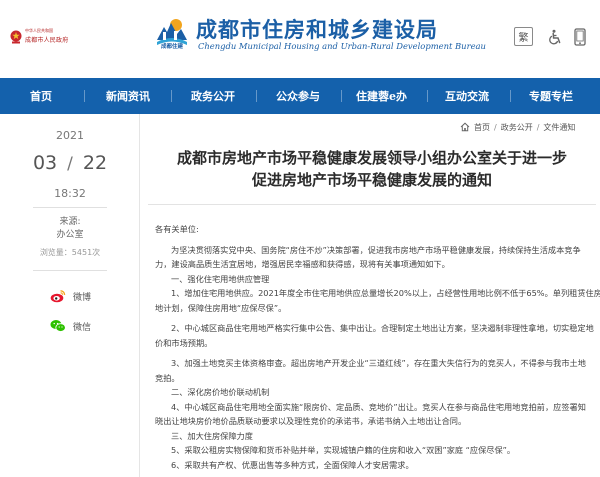 The image size is (600, 477). I want to click on section-heading: 二、深化房价地价联动机制, so click(220, 392).